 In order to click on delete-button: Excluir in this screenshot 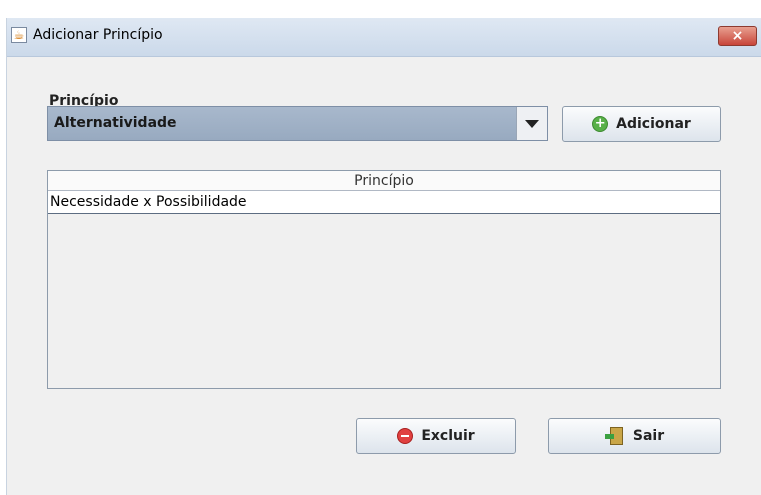, I will do `click(436, 436)`.